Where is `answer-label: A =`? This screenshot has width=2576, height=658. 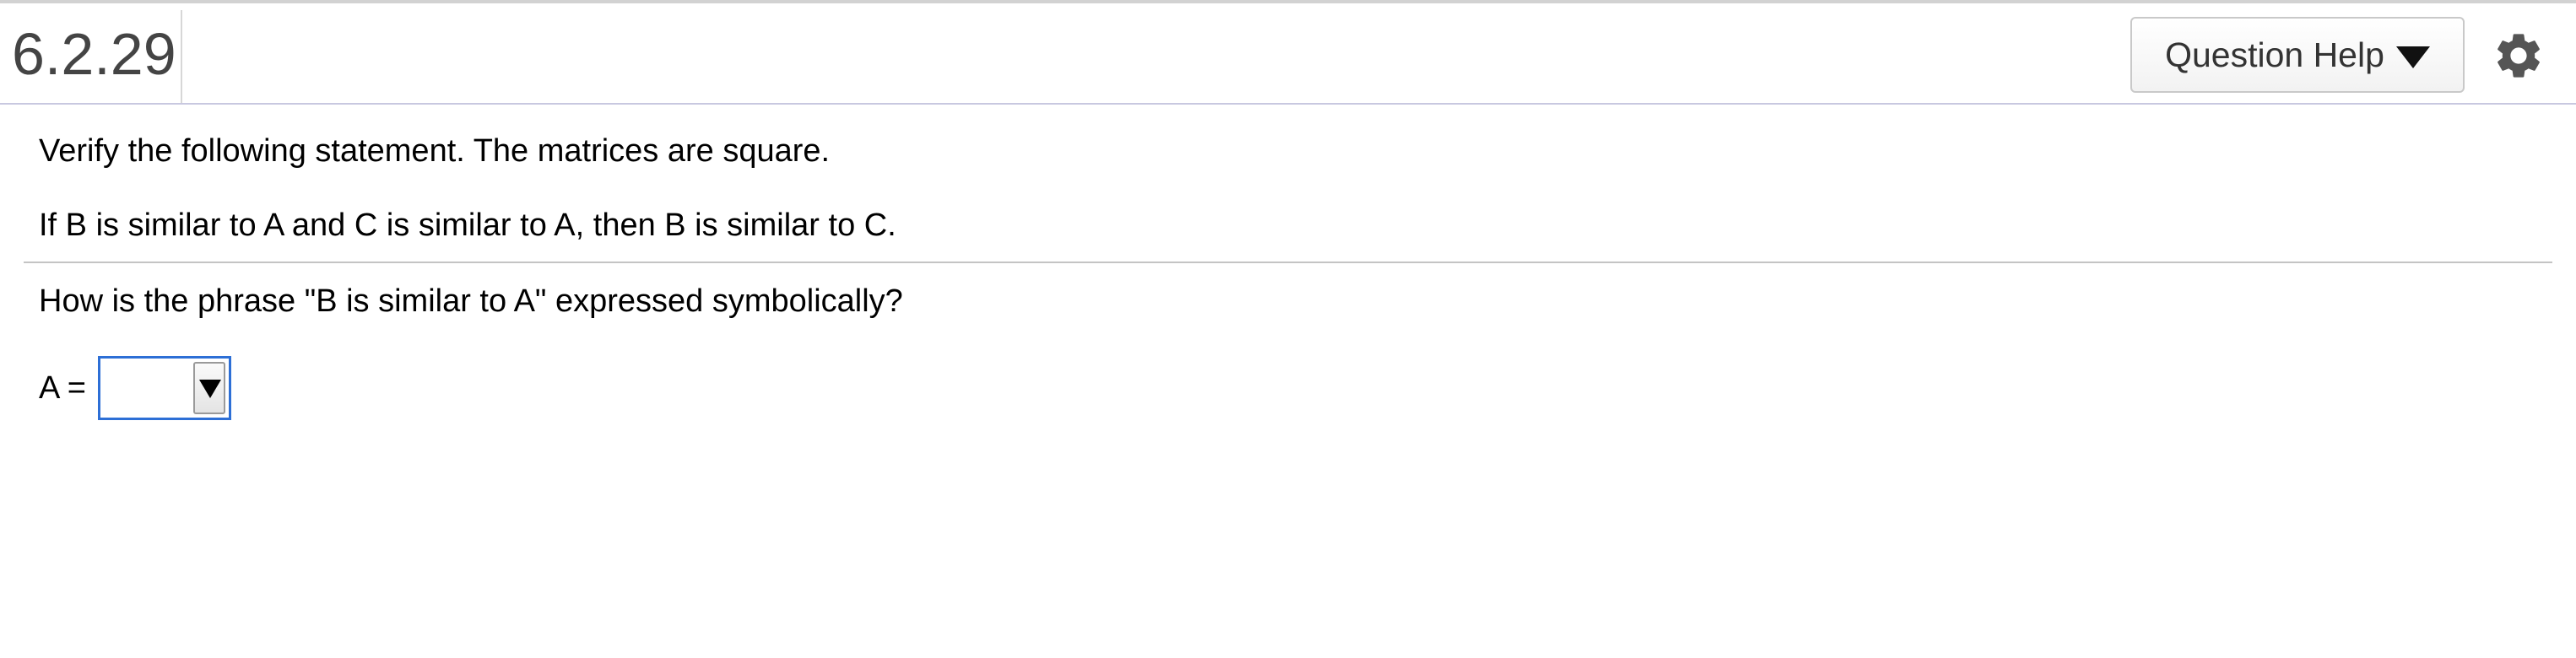 answer-label: A = is located at coordinates (62, 387).